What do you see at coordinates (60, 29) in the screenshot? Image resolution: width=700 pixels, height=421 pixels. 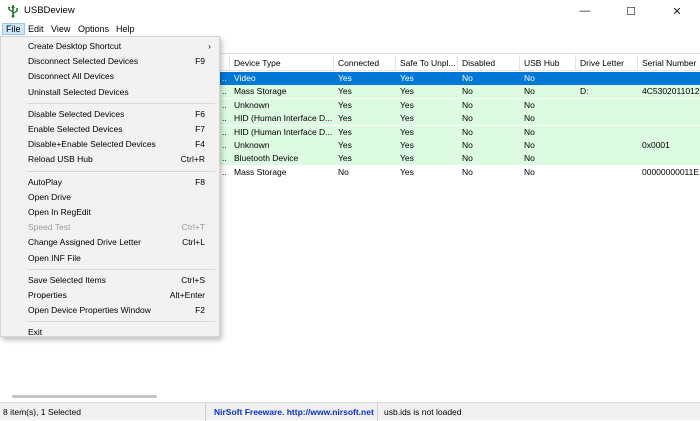 I see `menu-view: View` at bounding box center [60, 29].